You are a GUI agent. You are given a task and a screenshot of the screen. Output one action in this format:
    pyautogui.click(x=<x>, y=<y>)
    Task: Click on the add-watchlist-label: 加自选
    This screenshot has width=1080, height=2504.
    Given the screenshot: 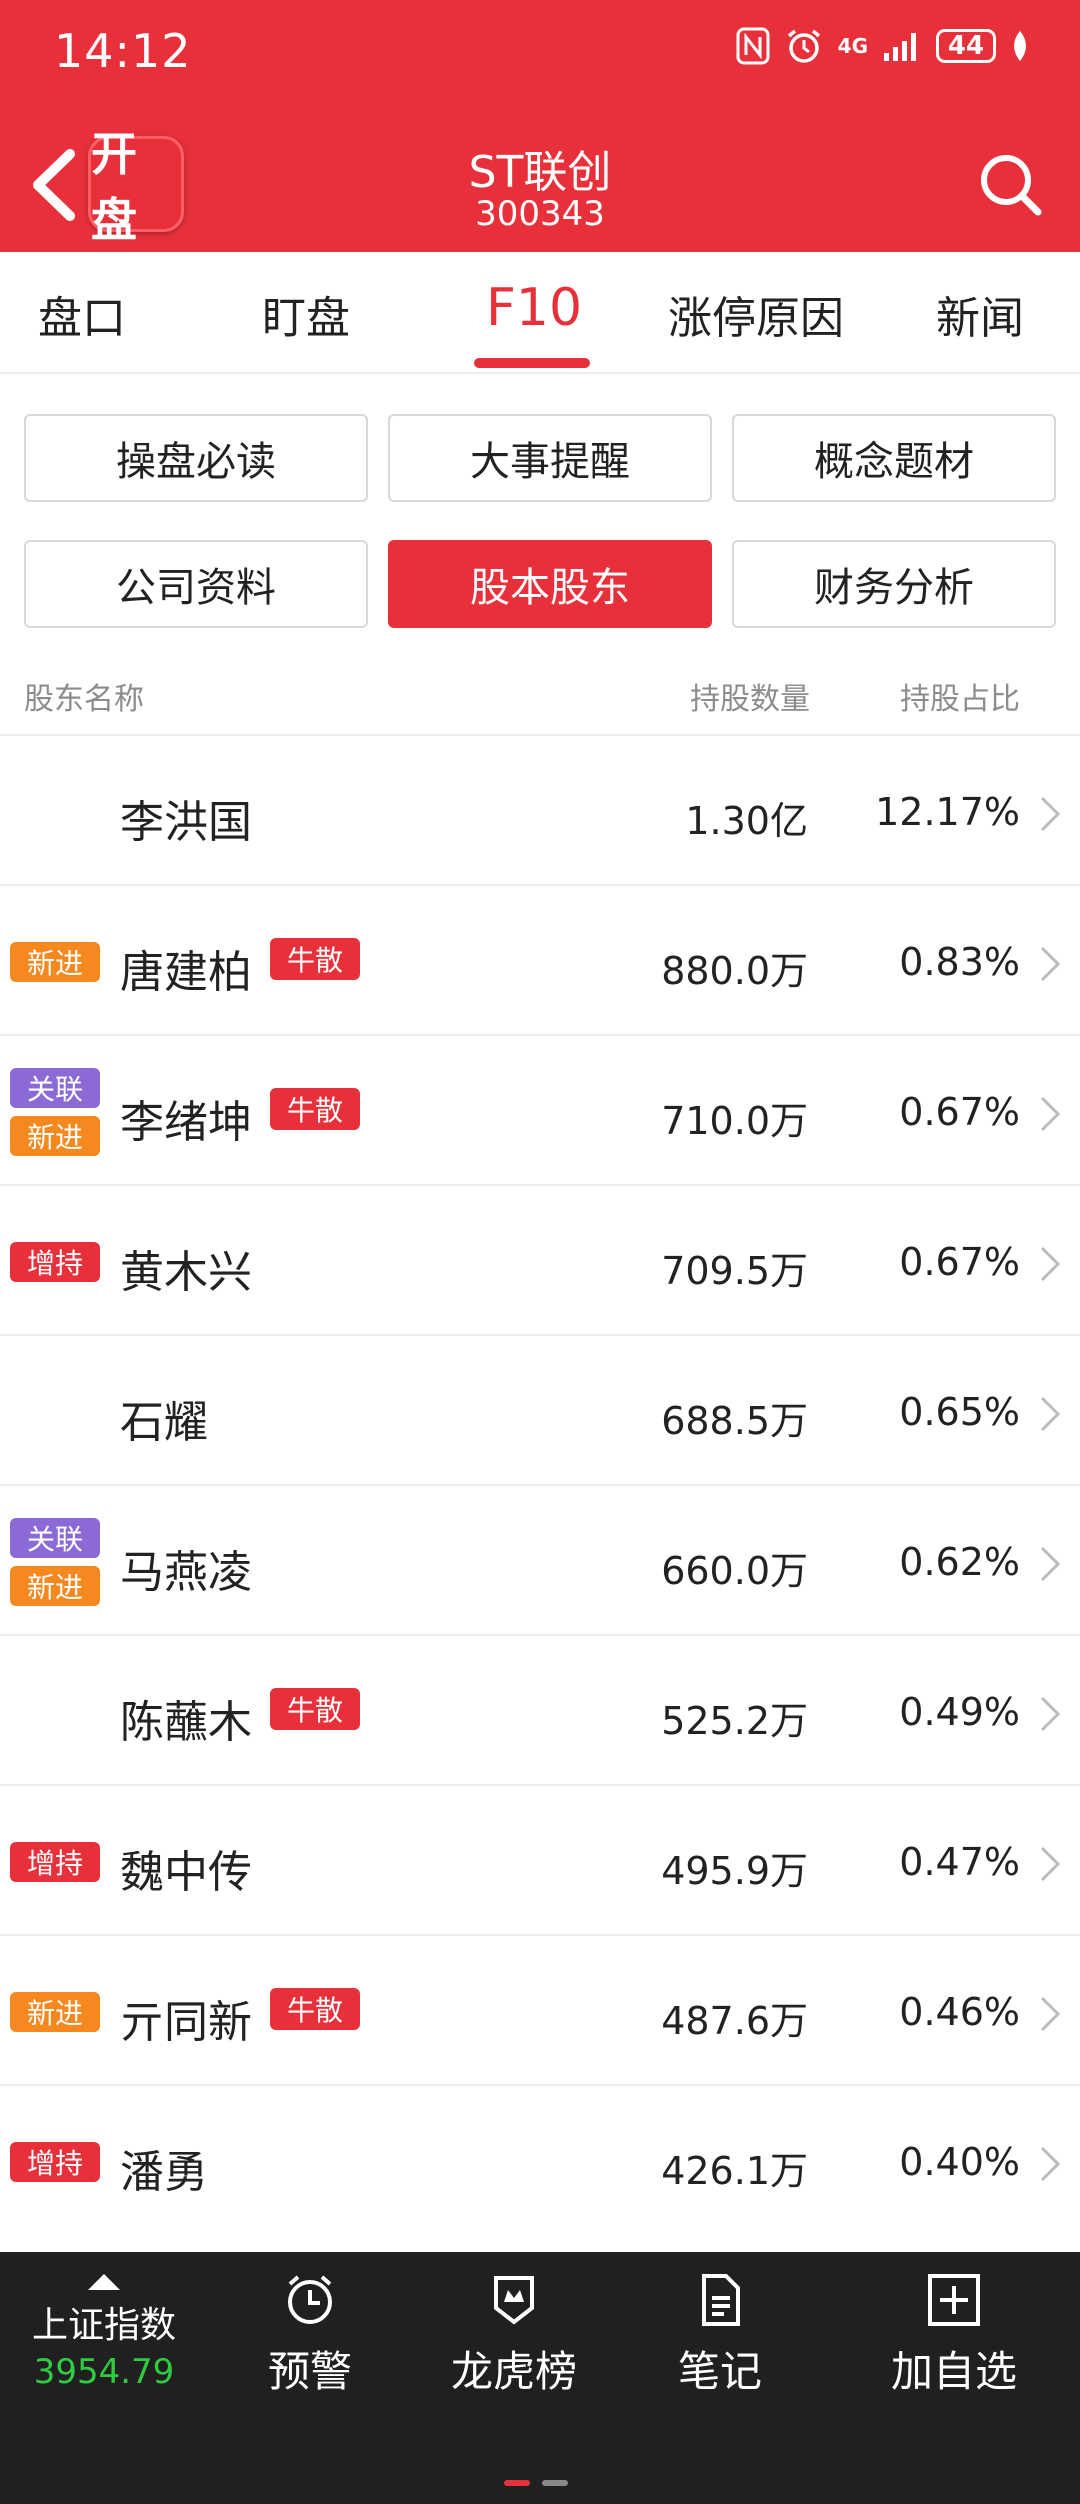 What is the action you would take?
    pyautogui.click(x=953, y=2371)
    